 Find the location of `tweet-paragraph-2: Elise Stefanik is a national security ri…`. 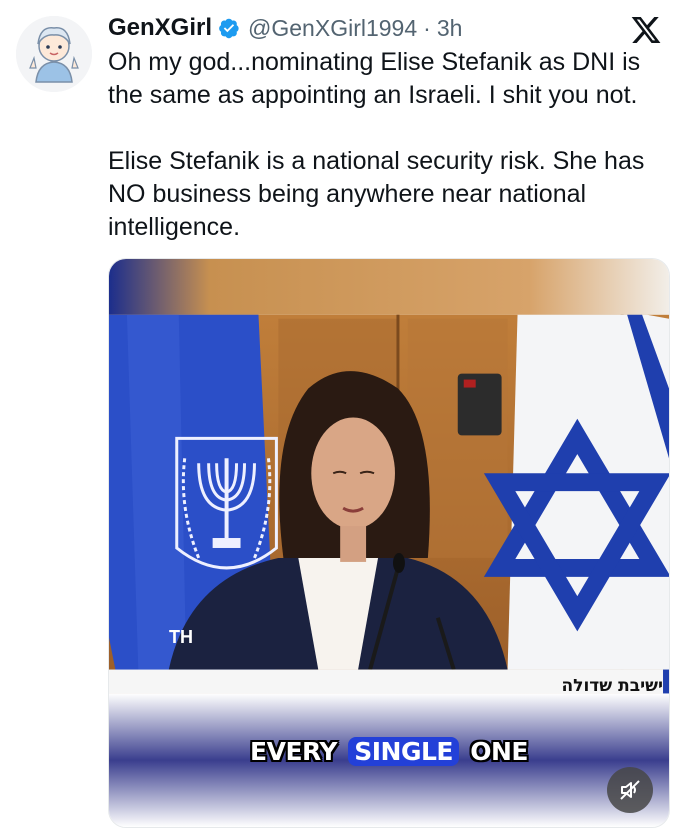

tweet-paragraph-2: Elise Stefanik is a national security ri… is located at coordinates (376, 194).